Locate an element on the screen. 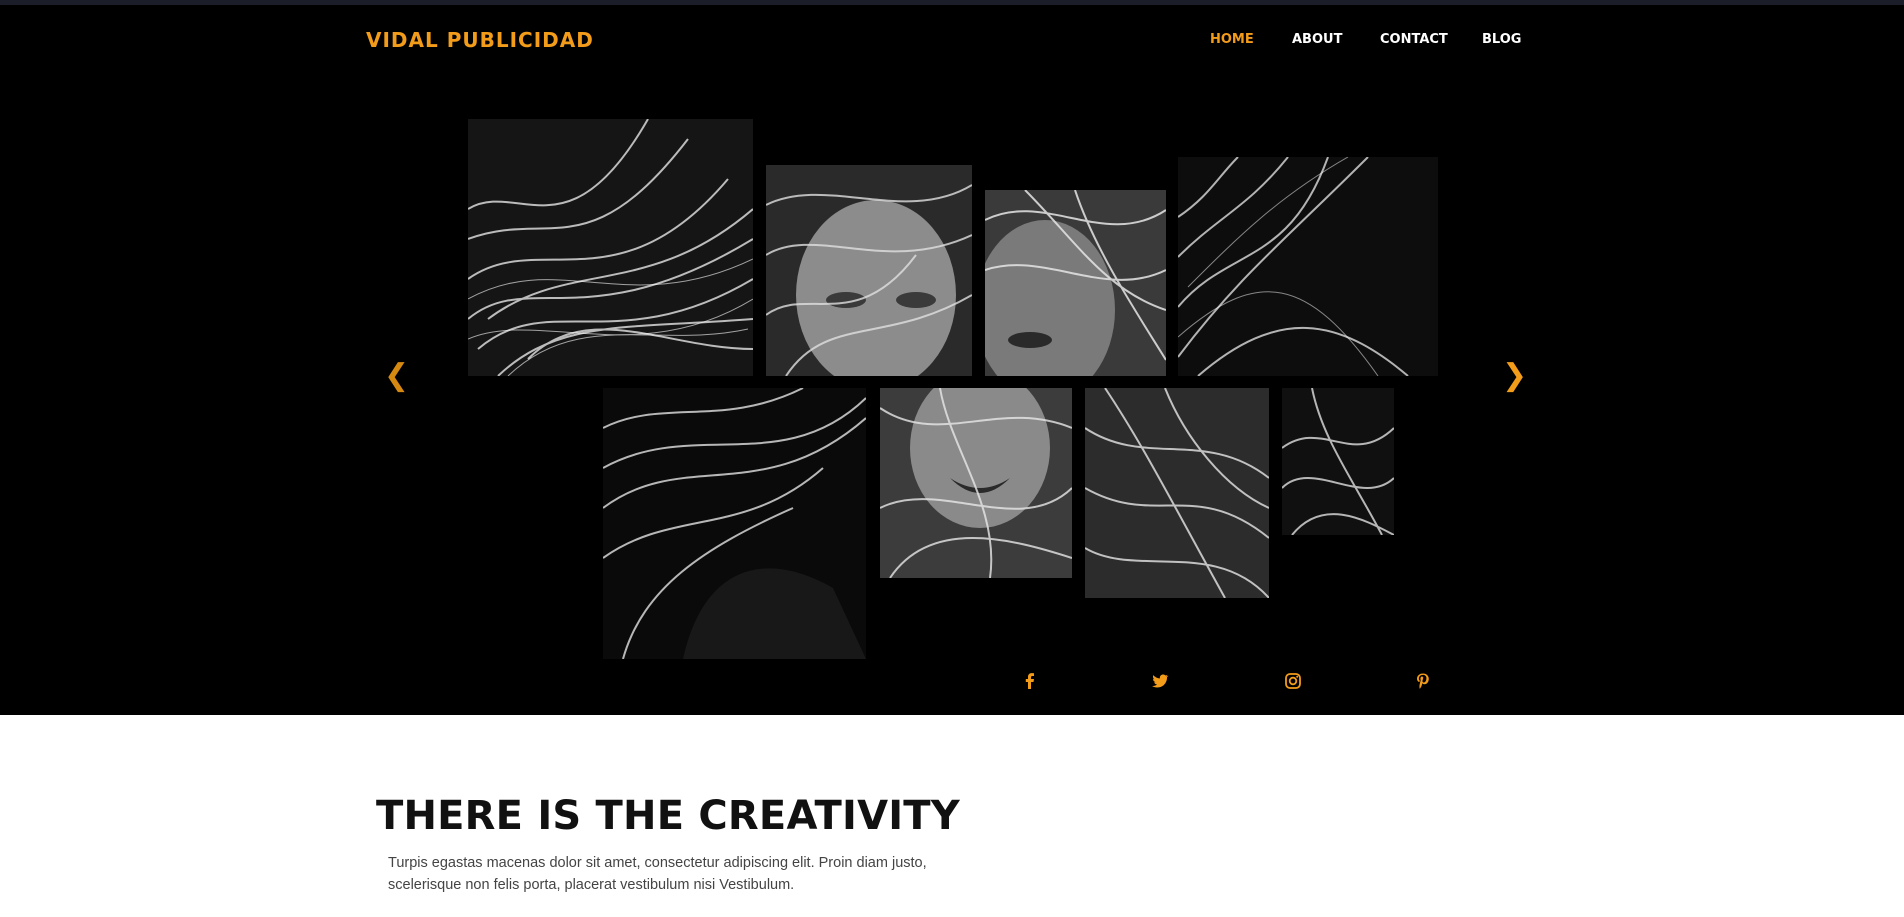 This screenshot has width=1904, height=917. nav-item-about: ABOUT is located at coordinates (1317, 39).